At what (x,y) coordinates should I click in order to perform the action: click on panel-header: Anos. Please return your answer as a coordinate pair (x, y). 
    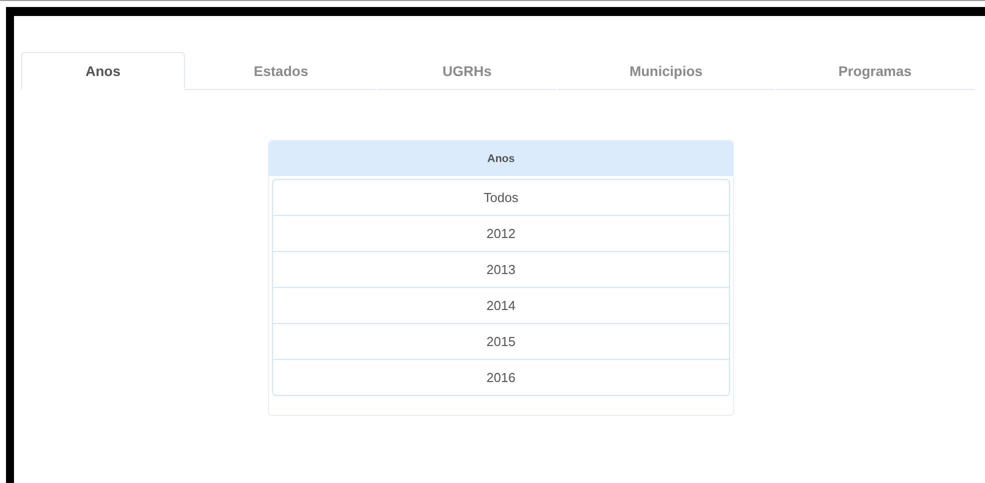
    Looking at the image, I should click on (501, 158).